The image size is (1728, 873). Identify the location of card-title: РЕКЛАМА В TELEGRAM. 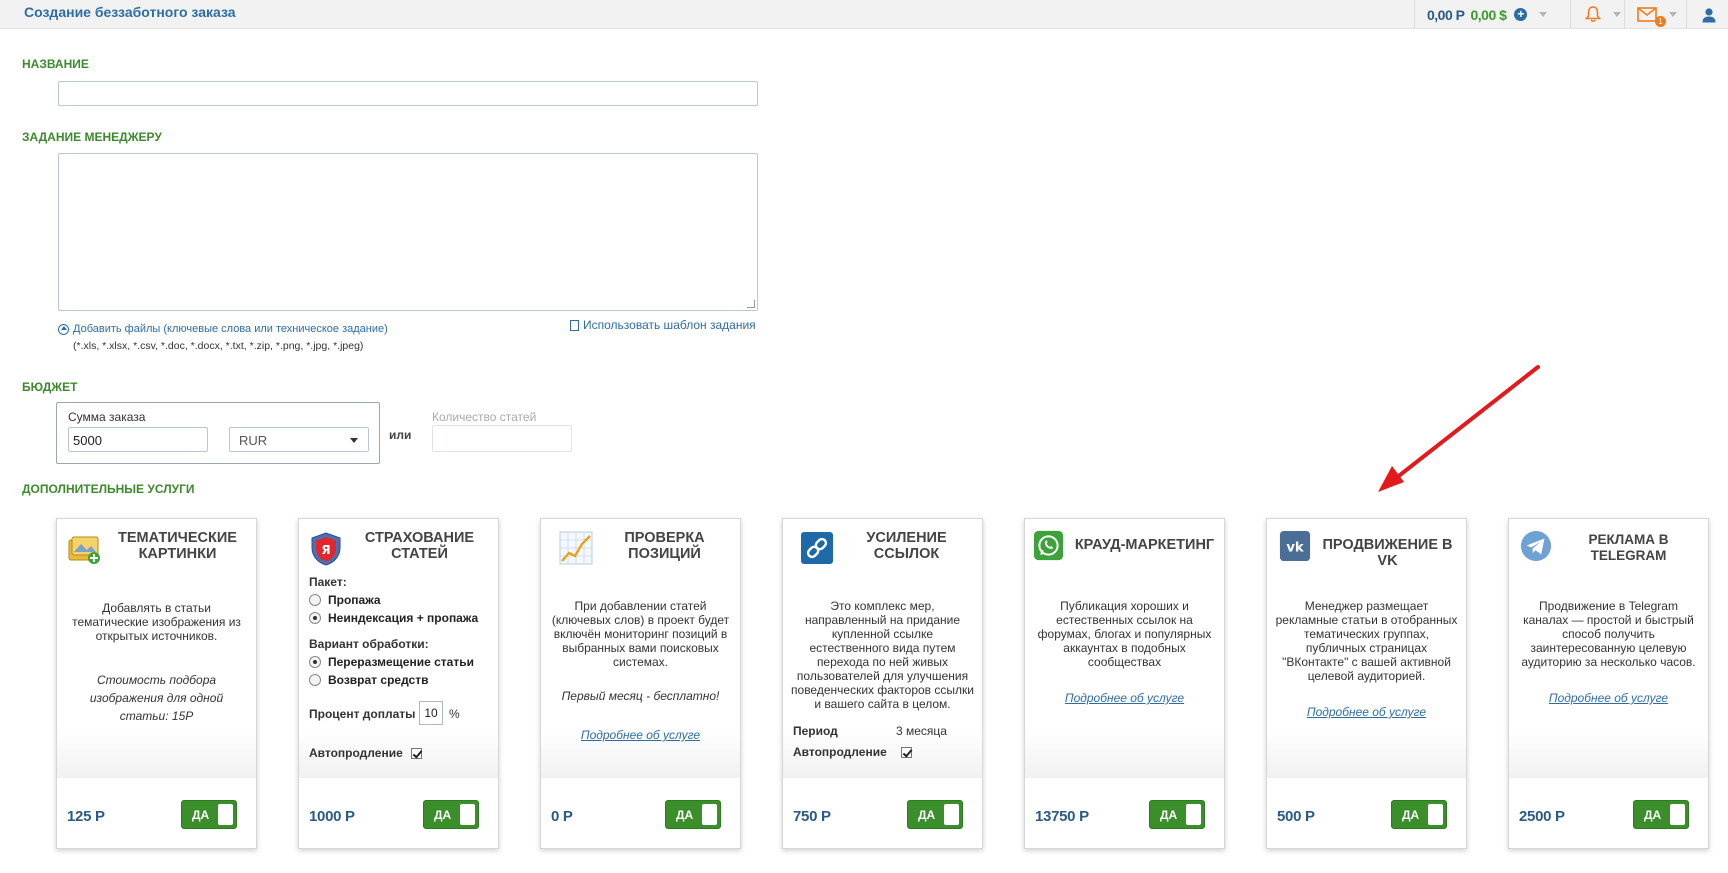
(1628, 547).